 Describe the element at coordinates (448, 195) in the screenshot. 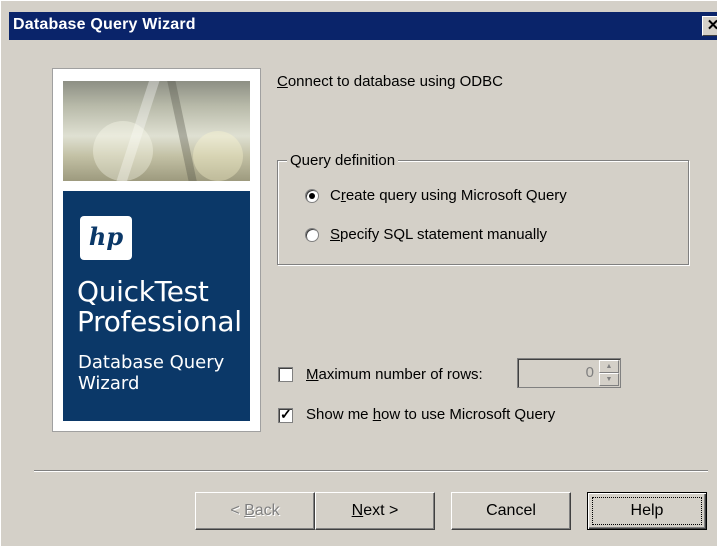

I see `create-query-label: Create query using Microsoft Query` at that location.